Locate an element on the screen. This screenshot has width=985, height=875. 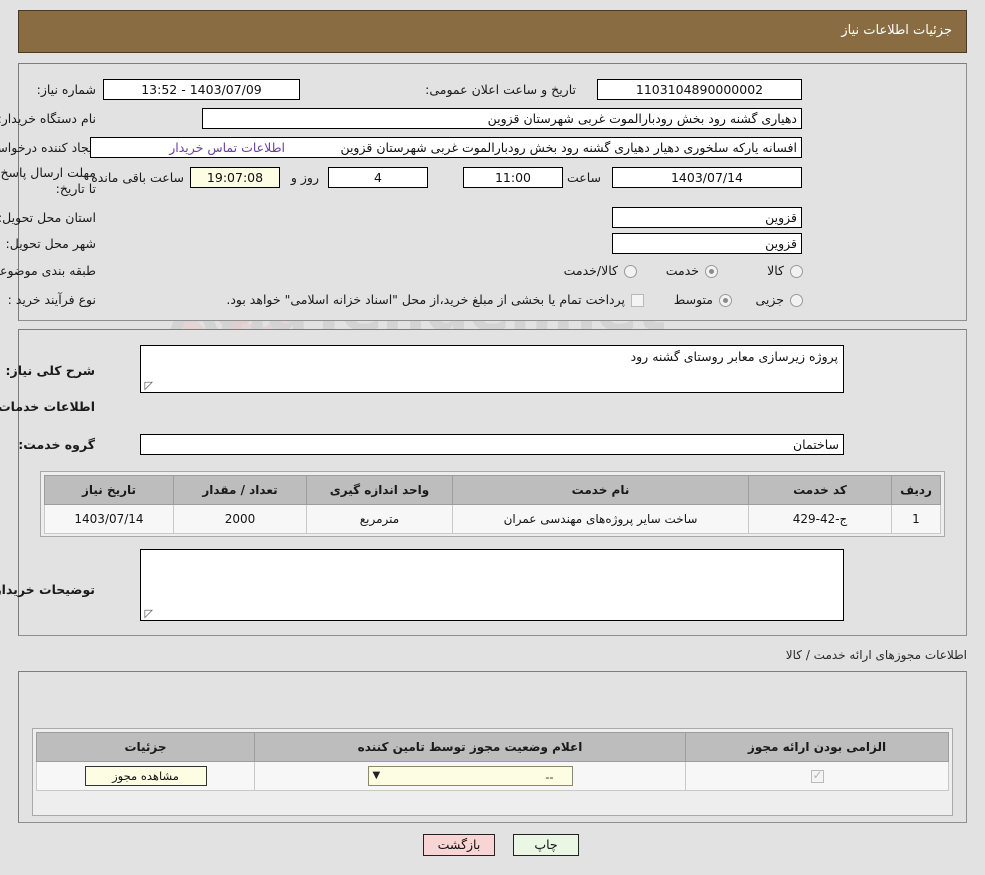
back-button: بازگشت is located at coordinates (459, 845).